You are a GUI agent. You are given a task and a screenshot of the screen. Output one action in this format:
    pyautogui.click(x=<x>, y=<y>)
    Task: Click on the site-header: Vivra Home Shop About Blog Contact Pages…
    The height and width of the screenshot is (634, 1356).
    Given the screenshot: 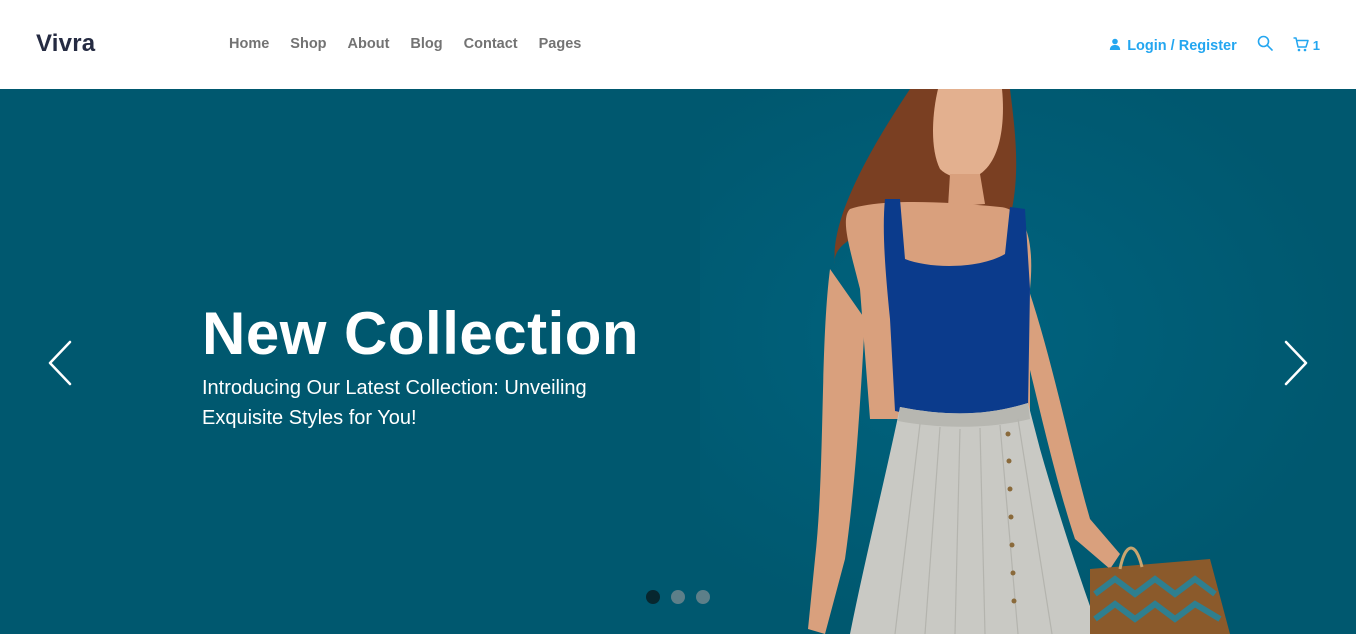 What is the action you would take?
    pyautogui.click(x=678, y=44)
    